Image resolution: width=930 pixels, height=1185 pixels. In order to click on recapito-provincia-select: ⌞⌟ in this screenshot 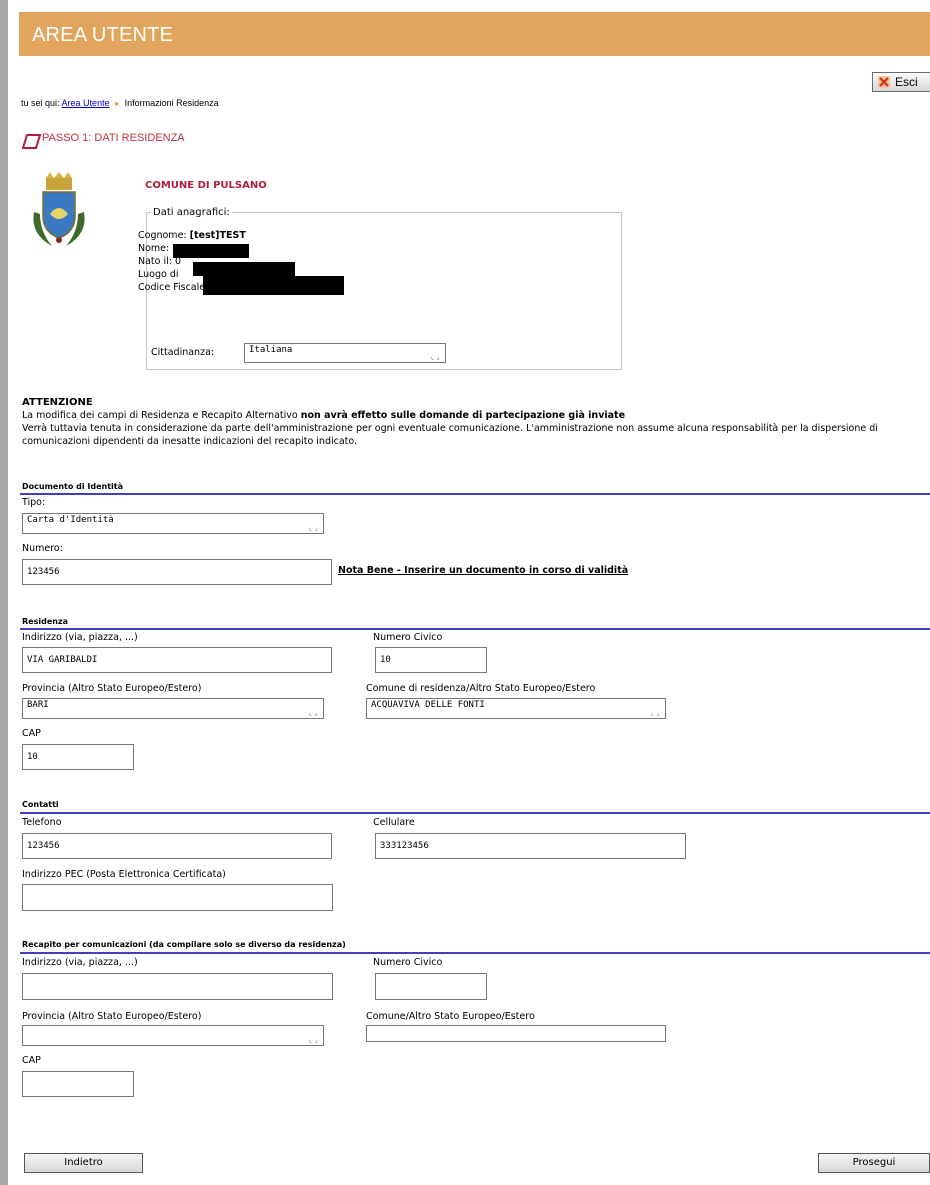, I will do `click(173, 1035)`.